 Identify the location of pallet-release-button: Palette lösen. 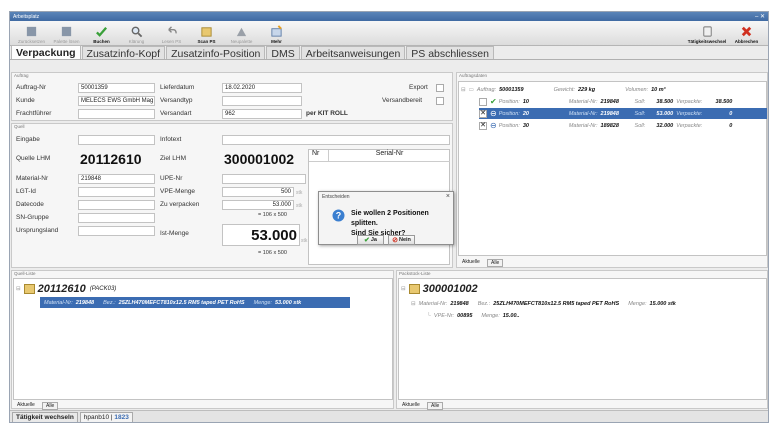
(66, 33).